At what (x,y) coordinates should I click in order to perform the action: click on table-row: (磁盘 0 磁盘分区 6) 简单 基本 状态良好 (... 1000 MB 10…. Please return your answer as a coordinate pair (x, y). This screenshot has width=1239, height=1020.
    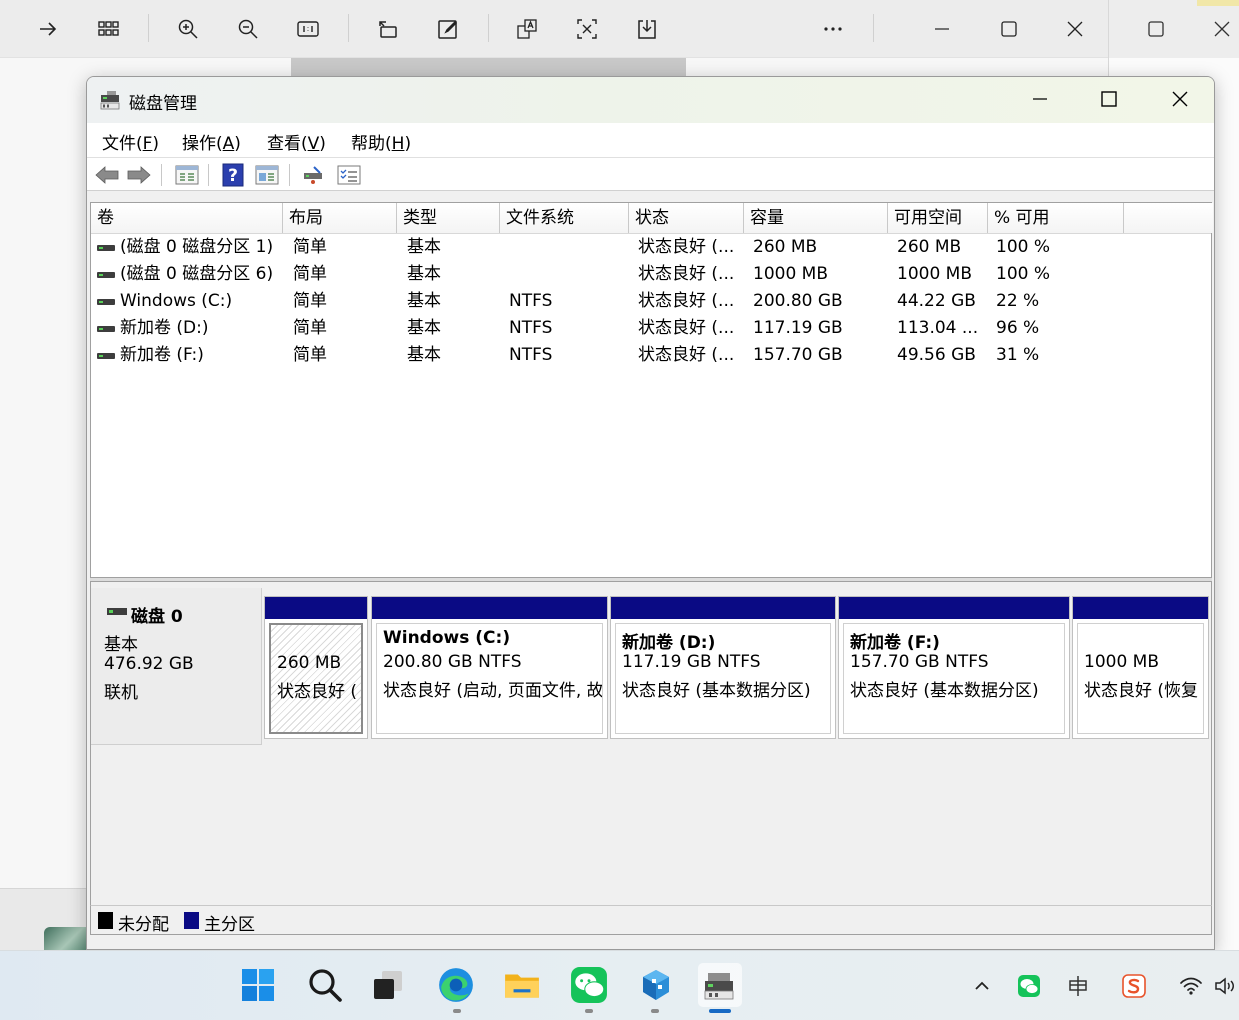
    Looking at the image, I should click on (651, 274).